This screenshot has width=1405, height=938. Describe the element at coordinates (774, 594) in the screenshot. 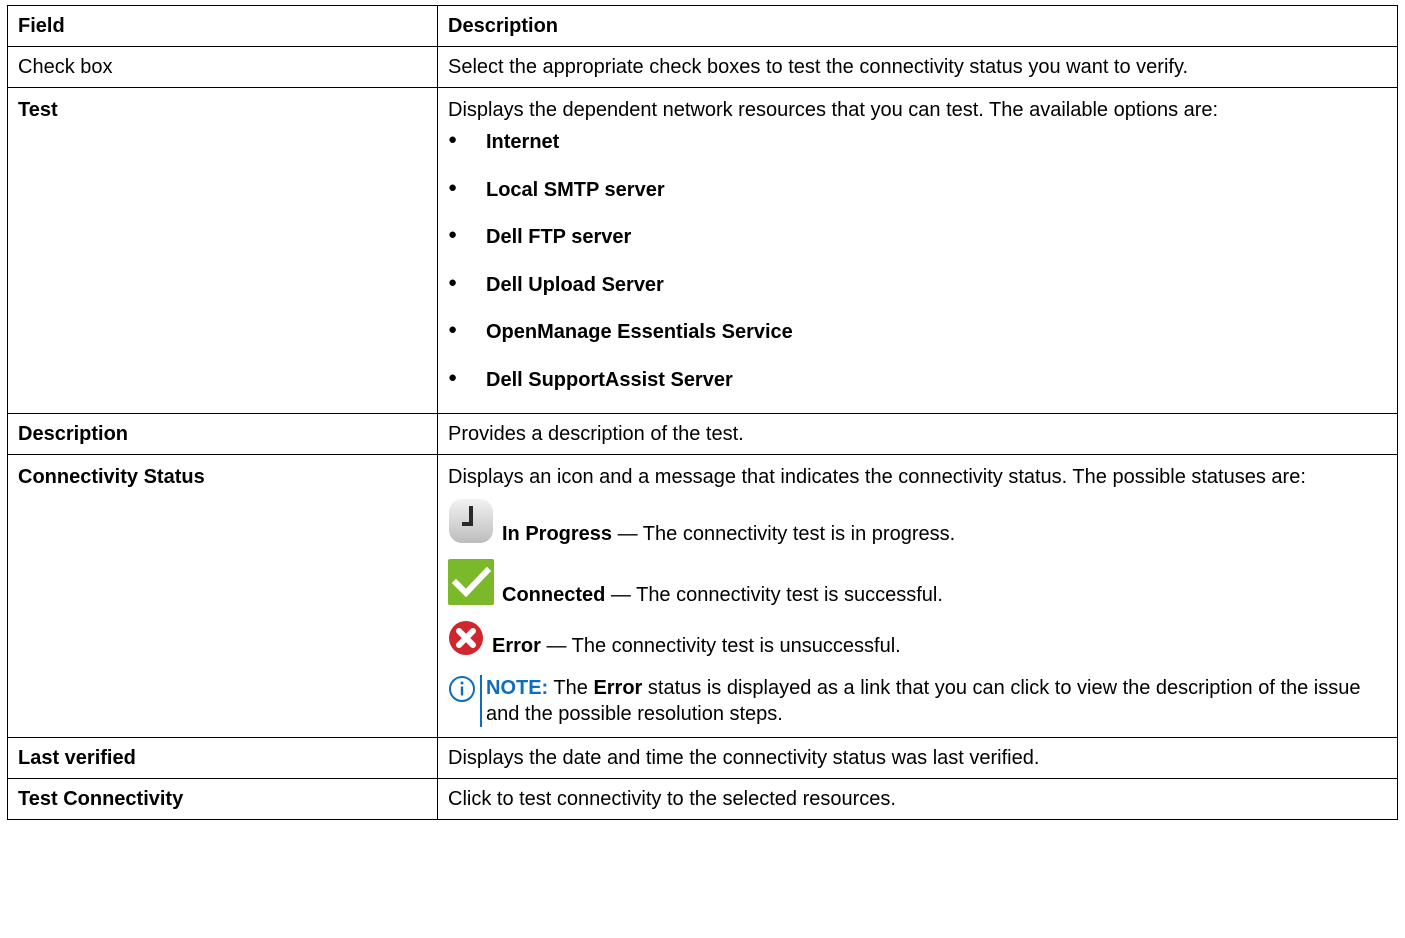

I see `status-text: — The connectivity test is successful.` at that location.